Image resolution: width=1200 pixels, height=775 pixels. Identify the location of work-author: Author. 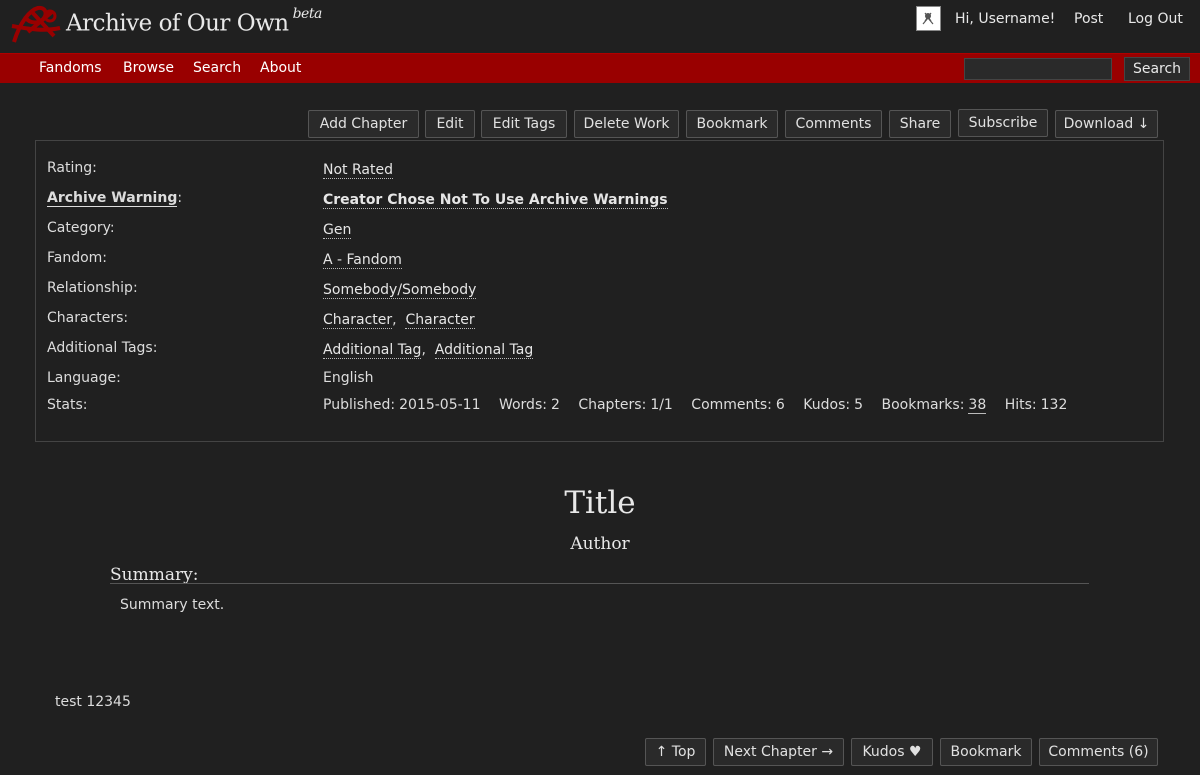
(600, 544).